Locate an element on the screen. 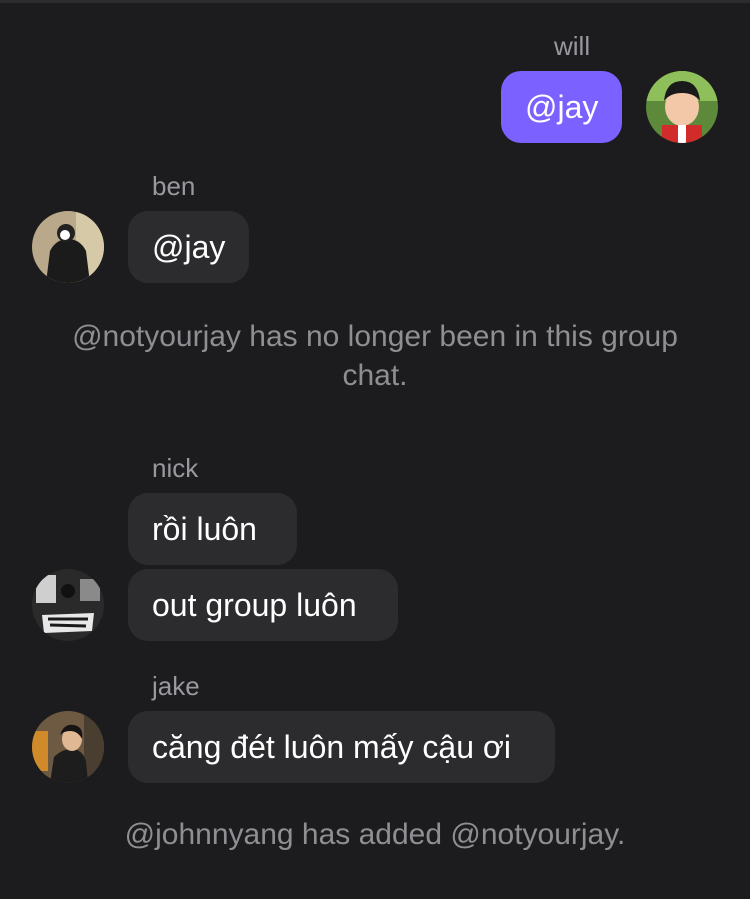 The height and width of the screenshot is (899, 750). message-bubble-jake: căng đét luôn mấy cậu ơi is located at coordinates (341, 747).